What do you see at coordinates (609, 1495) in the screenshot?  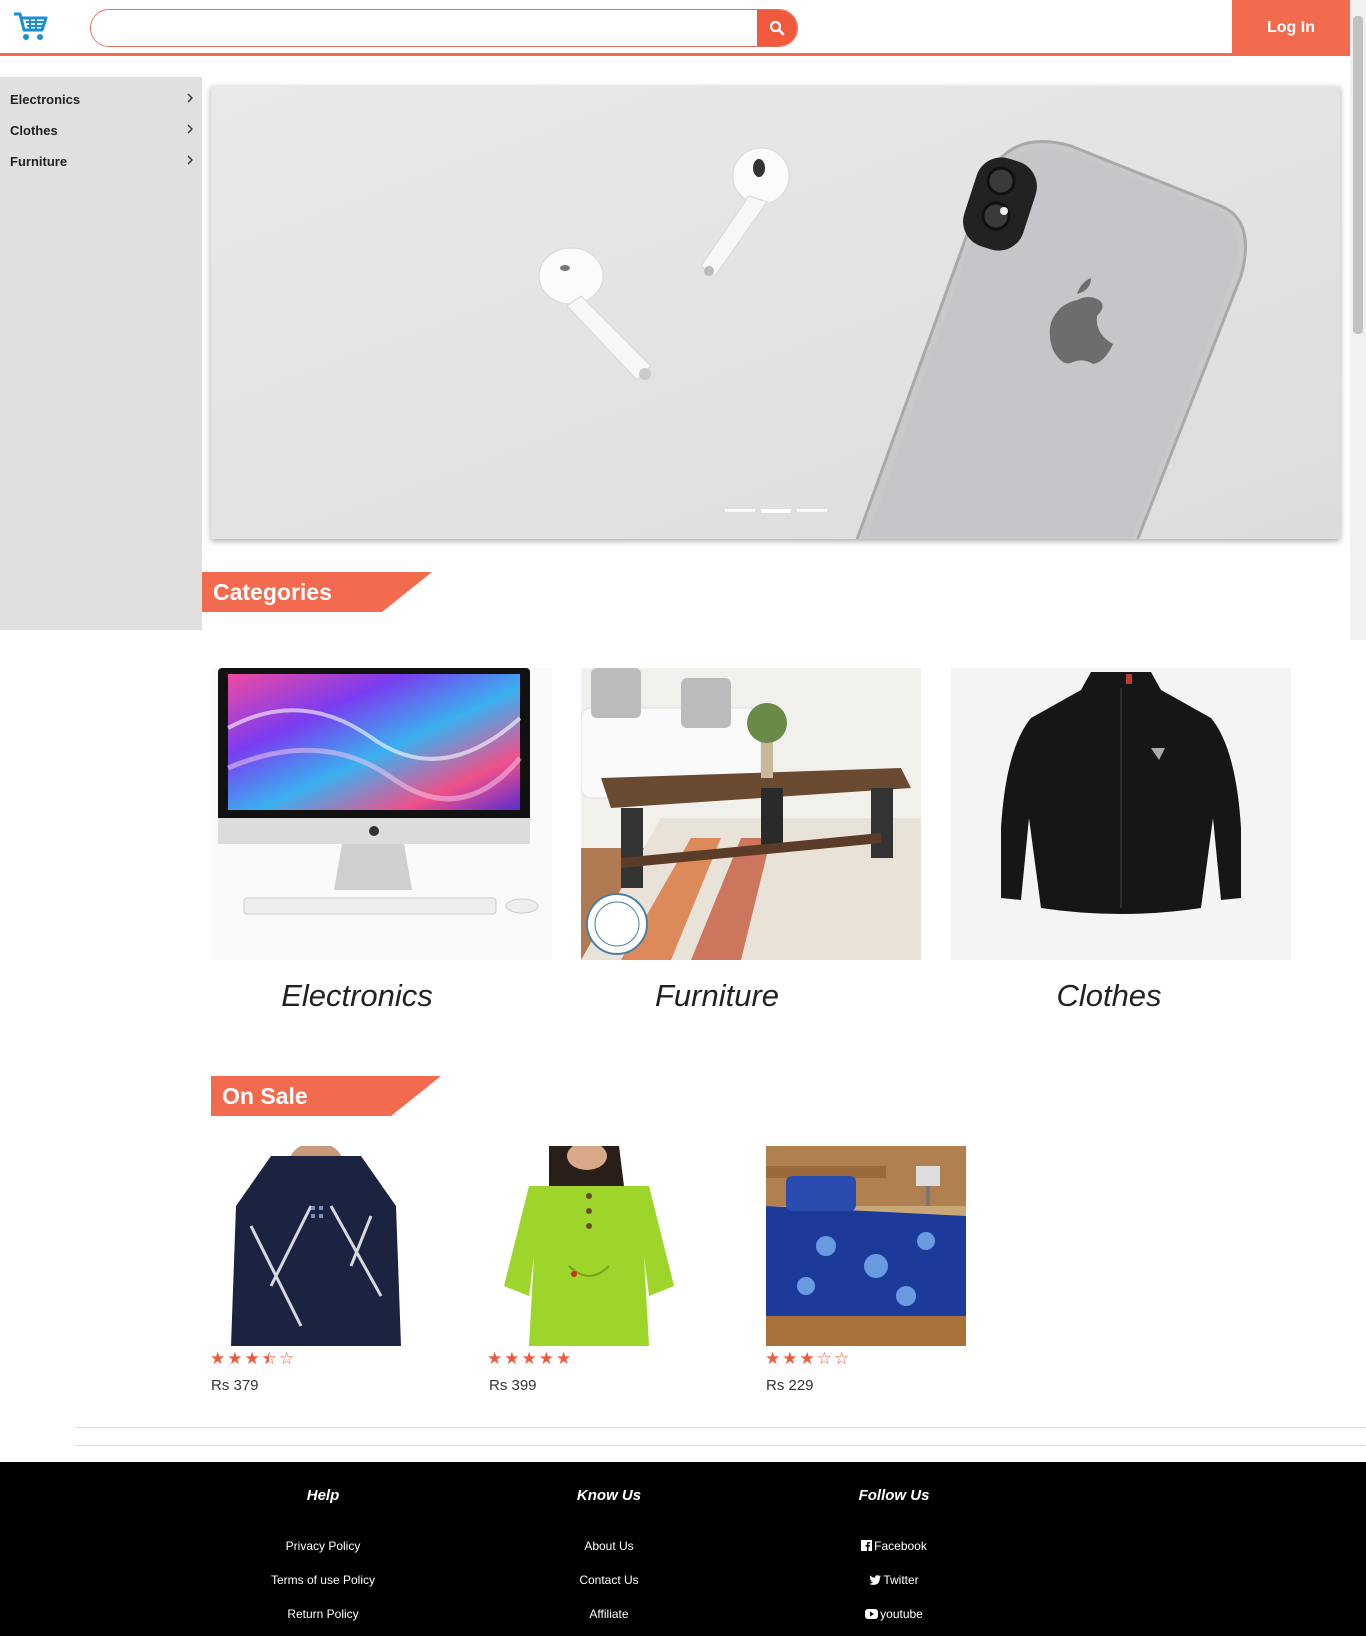 I see `footer-heading: Know Us` at bounding box center [609, 1495].